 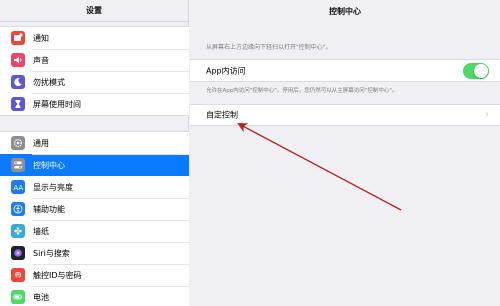 What do you see at coordinates (41, 60) in the screenshot?
I see `sidebar-item-label: 声音` at bounding box center [41, 60].